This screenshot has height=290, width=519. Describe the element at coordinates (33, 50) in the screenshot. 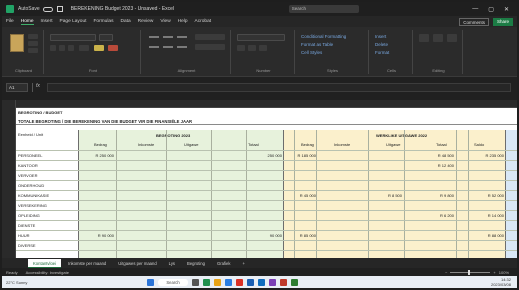

I see `format-painter-icon` at that location.